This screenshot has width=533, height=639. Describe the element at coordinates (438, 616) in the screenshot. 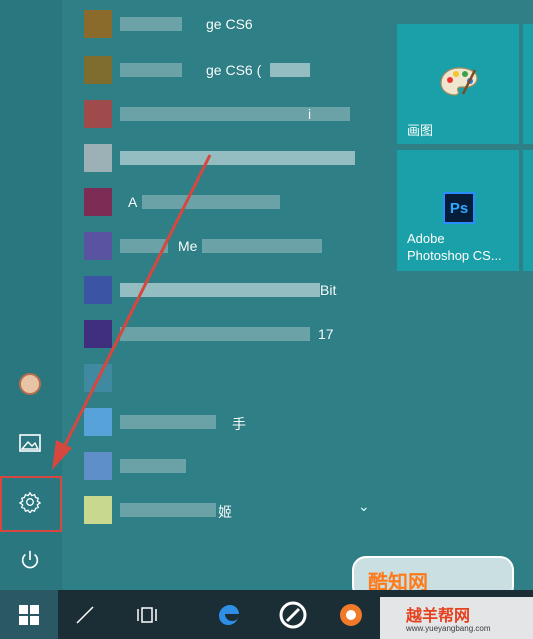

I see `watermark-text: 越羊帮网` at that location.